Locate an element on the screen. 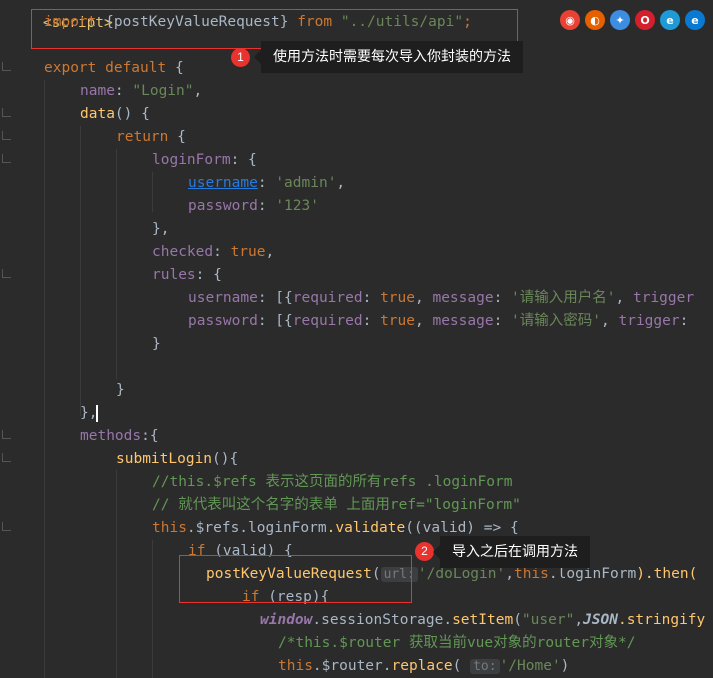  annotation-number-1: 1 is located at coordinates (240, 57).